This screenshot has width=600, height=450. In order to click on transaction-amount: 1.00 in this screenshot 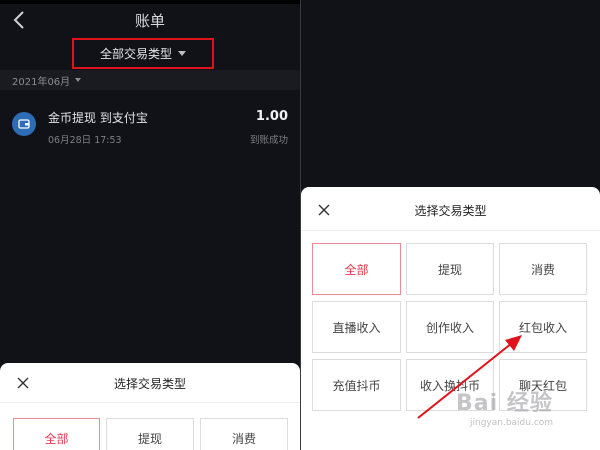, I will do `click(271, 116)`.